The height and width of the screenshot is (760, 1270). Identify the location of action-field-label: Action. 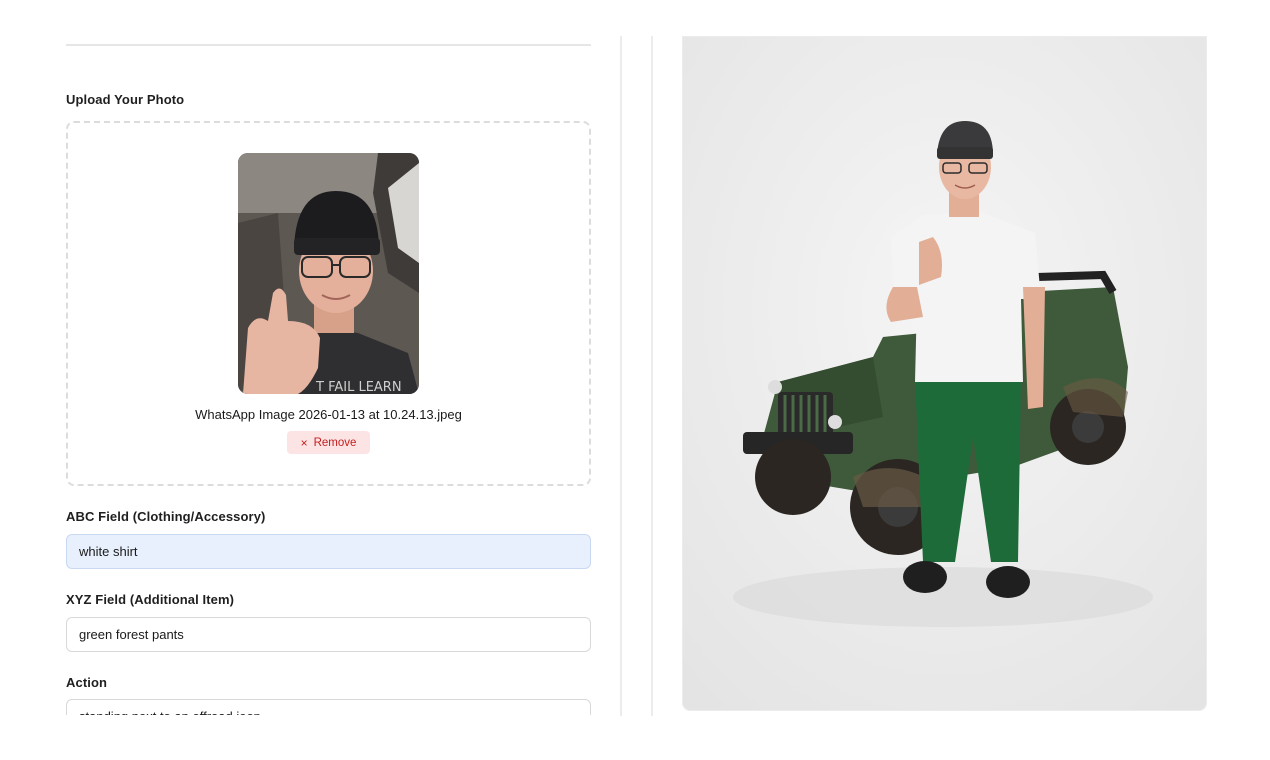
(87, 682).